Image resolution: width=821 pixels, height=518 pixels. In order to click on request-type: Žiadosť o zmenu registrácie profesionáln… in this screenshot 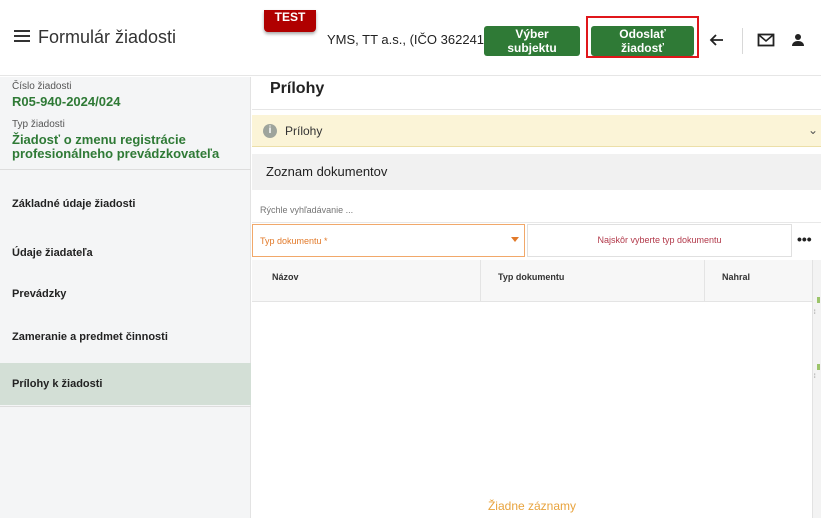, I will do `click(116, 146)`.